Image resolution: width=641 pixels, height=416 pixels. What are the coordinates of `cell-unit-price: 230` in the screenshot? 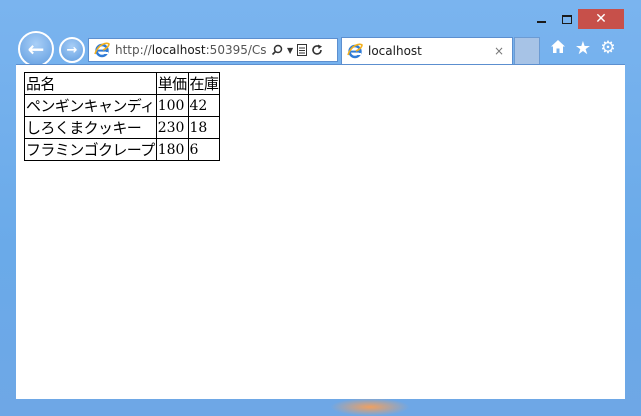 It's located at (172, 127).